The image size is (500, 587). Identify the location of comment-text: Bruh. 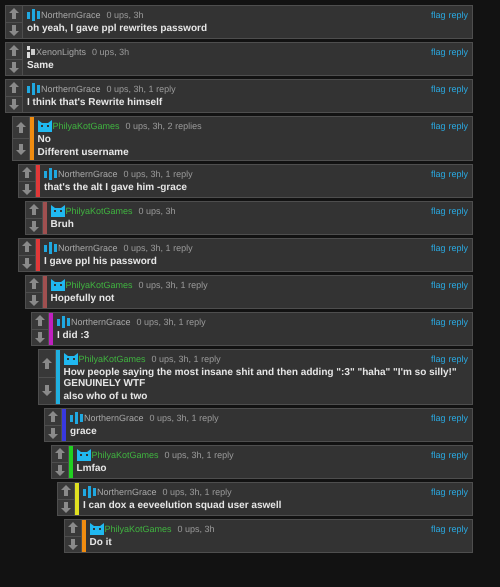
(62, 224).